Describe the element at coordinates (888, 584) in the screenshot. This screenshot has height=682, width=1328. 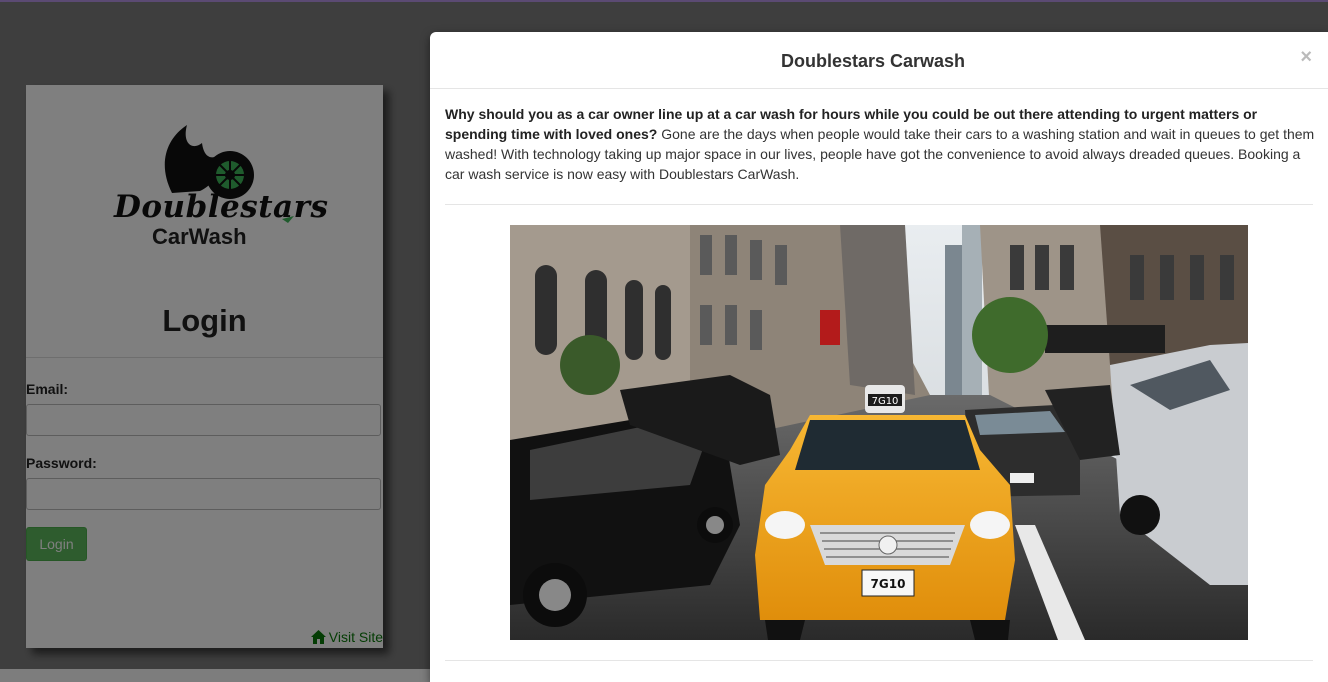
I see `taxi-license-plate: 7G10` at that location.